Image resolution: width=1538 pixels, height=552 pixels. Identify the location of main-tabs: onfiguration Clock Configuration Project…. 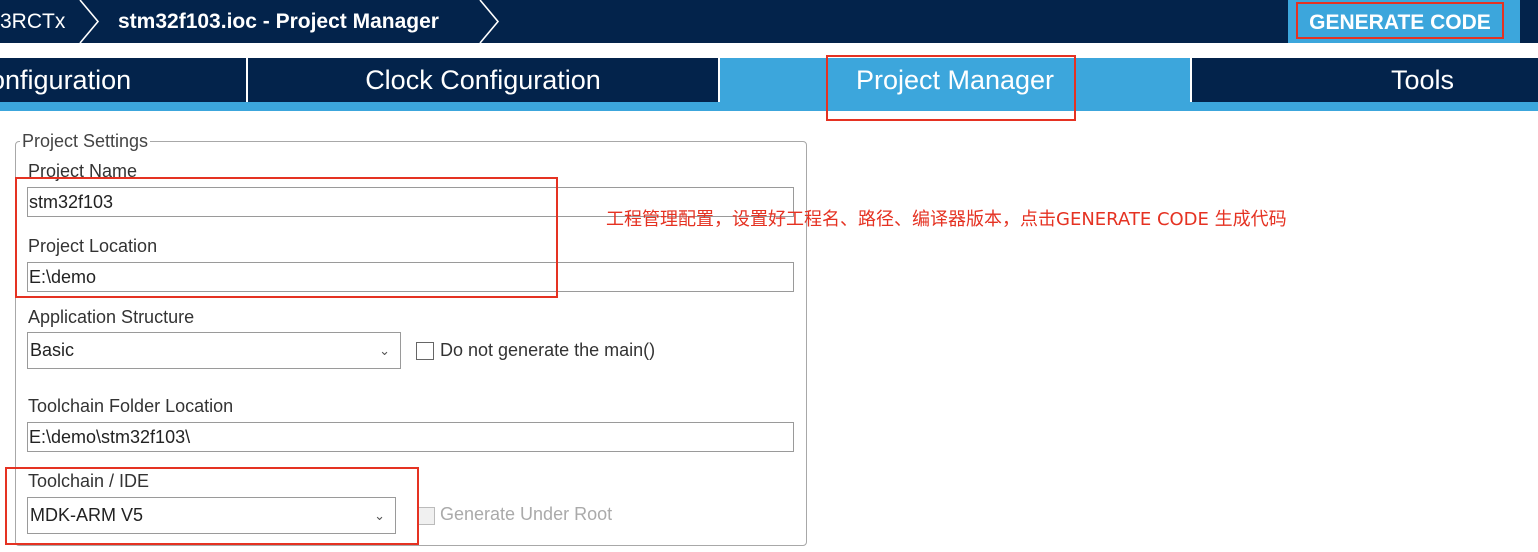
(769, 80).